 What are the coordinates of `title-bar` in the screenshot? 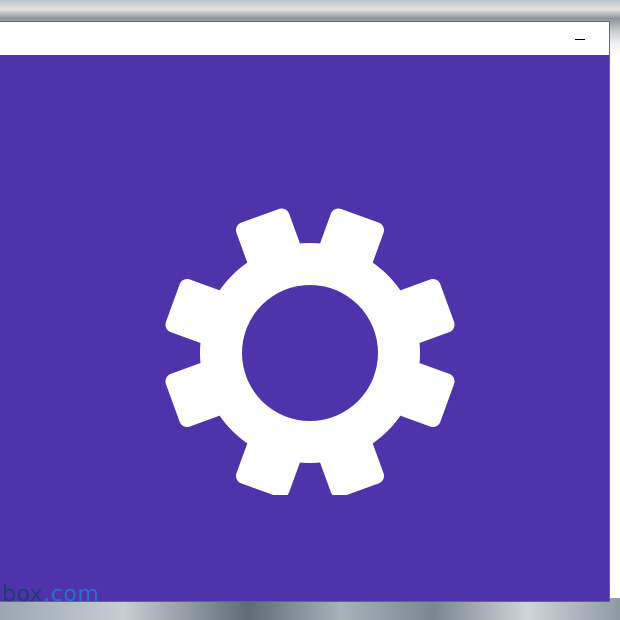 It's located at (304, 38).